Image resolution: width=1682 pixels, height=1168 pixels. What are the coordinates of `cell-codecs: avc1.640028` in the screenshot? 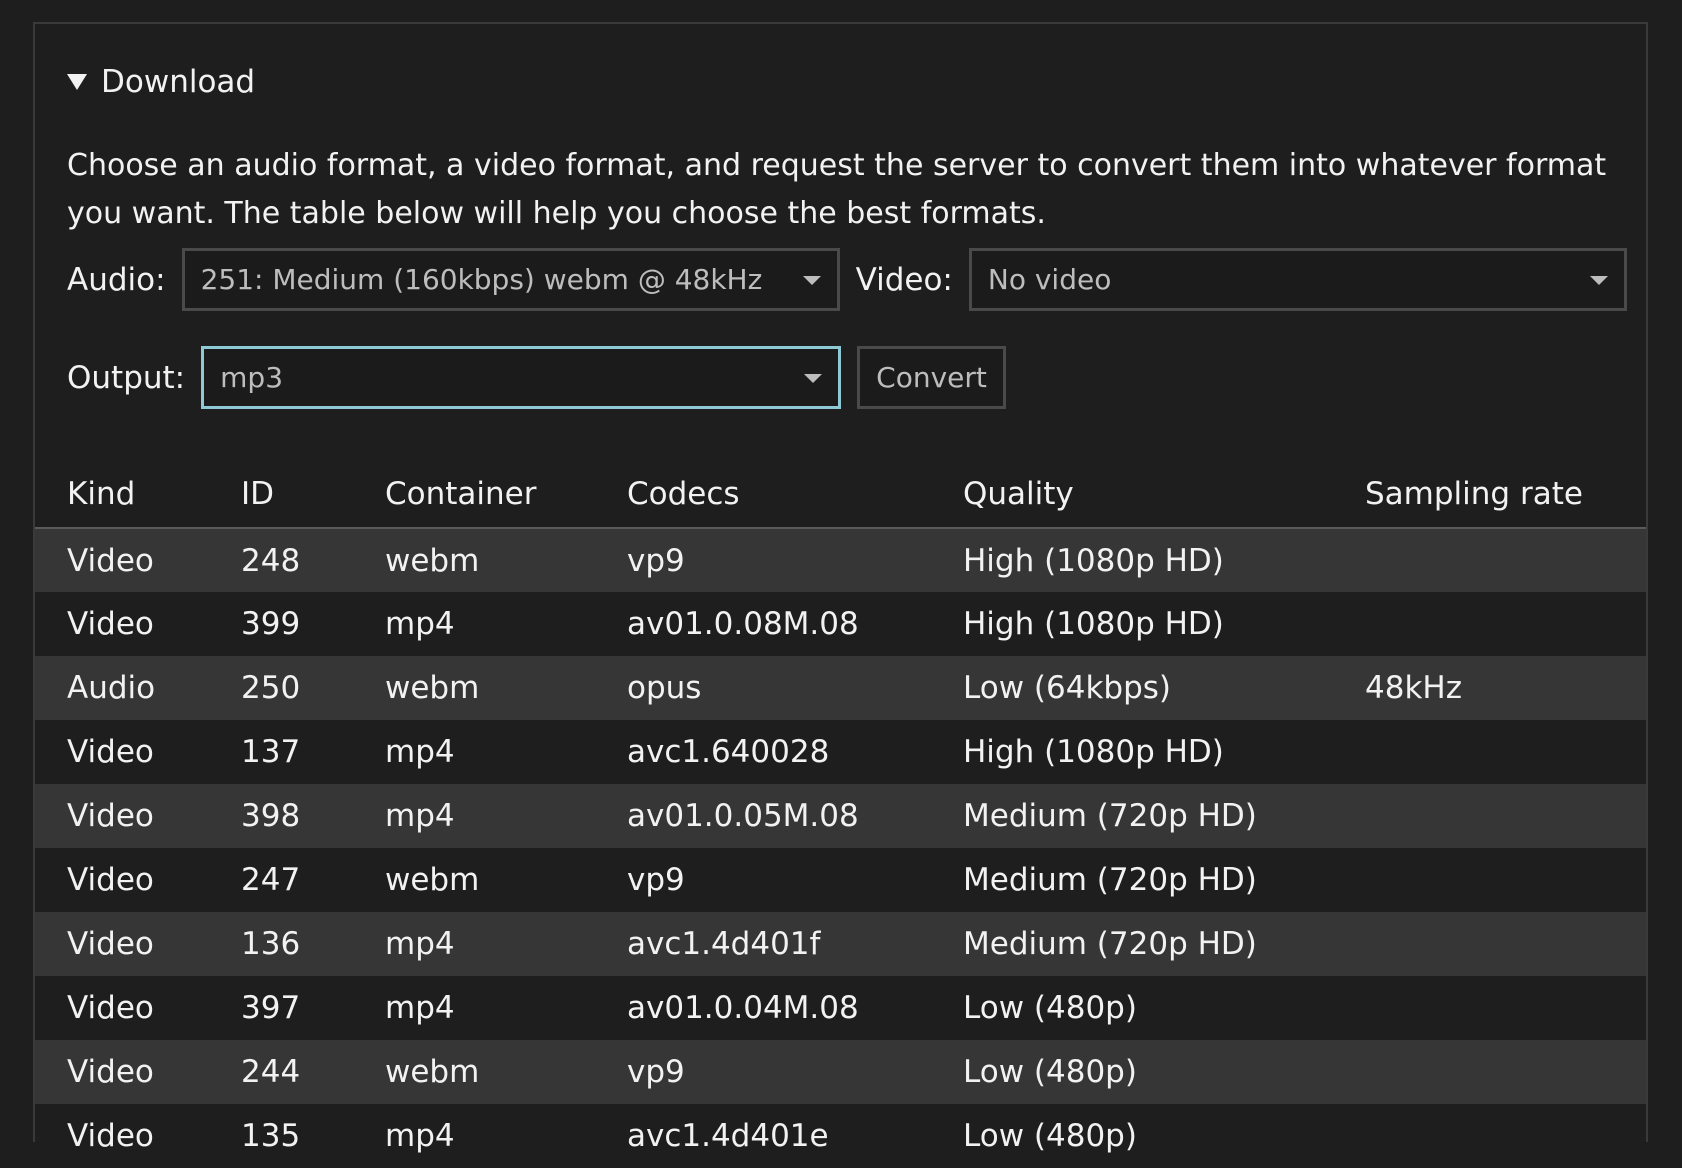 It's located at (728, 752).